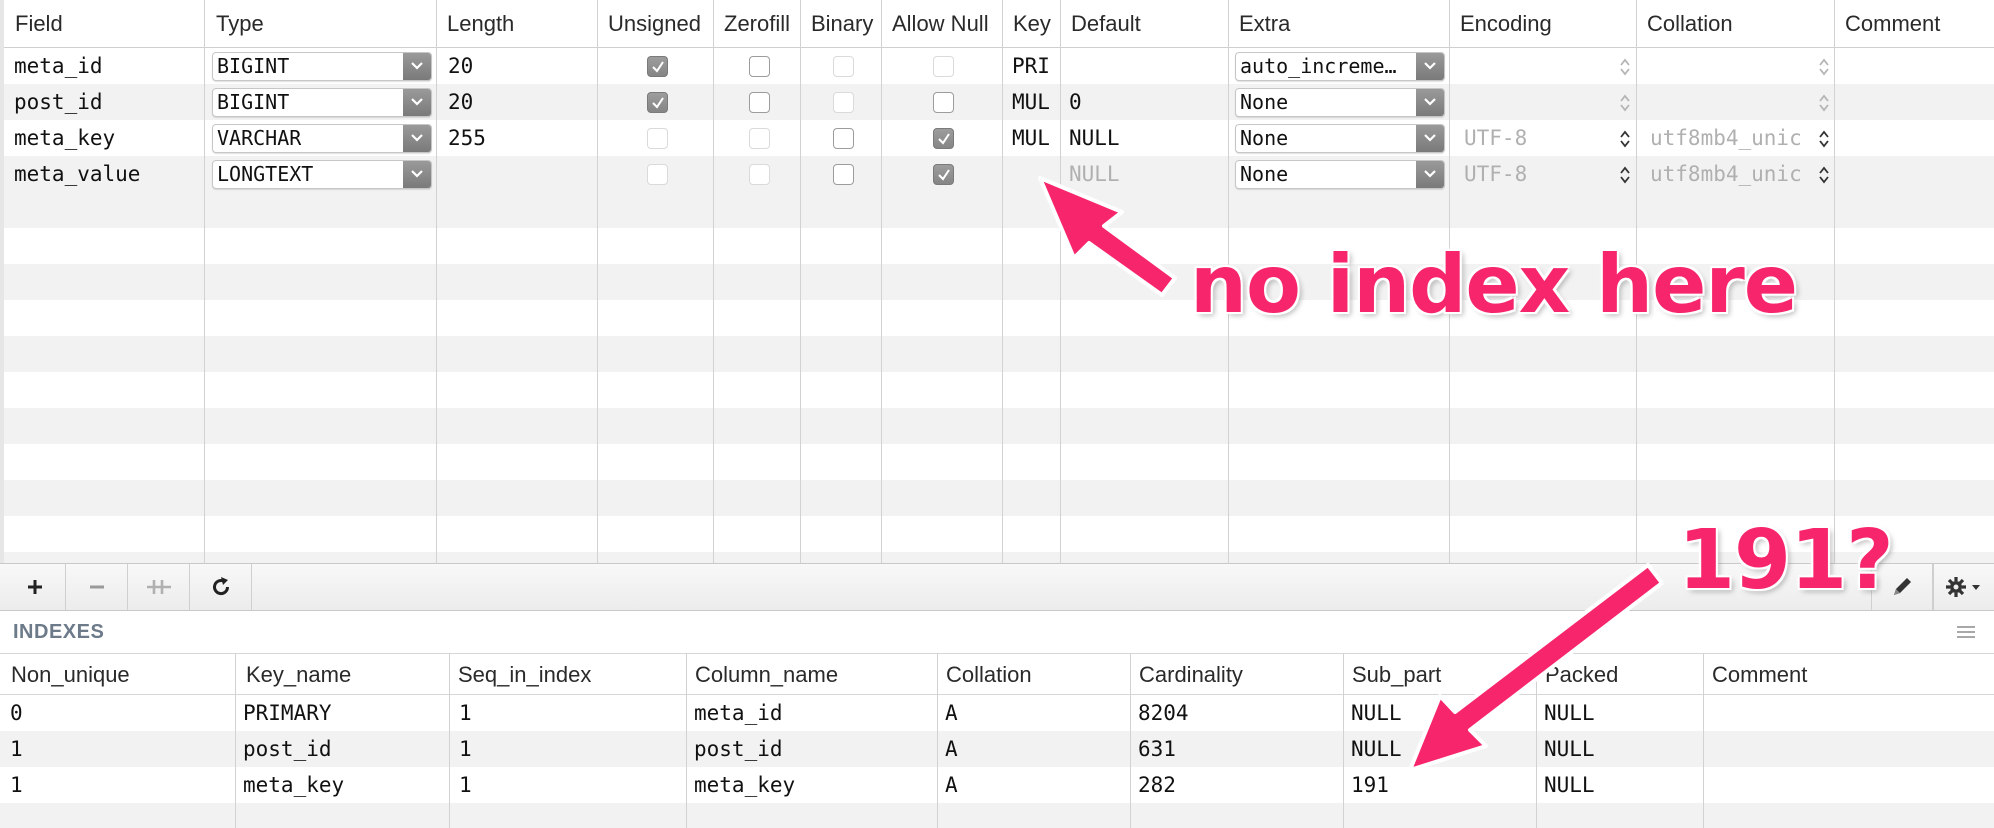  Describe the element at coordinates (758, 24) in the screenshot. I see `column-header-zerofill: Zerofill` at that location.